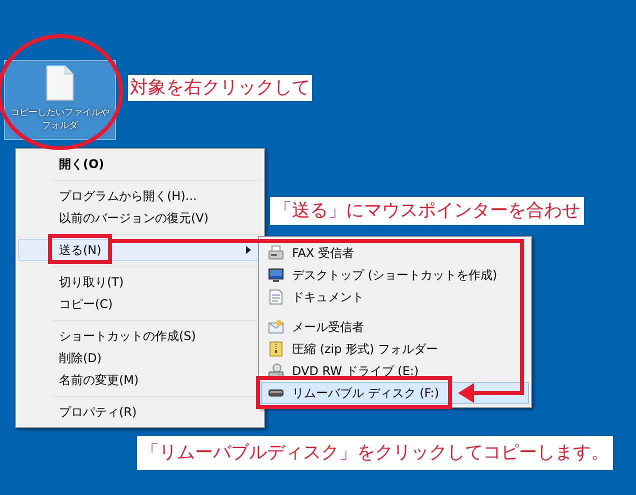  What do you see at coordinates (276, 349) in the screenshot?
I see `zip-folder-icon` at bounding box center [276, 349].